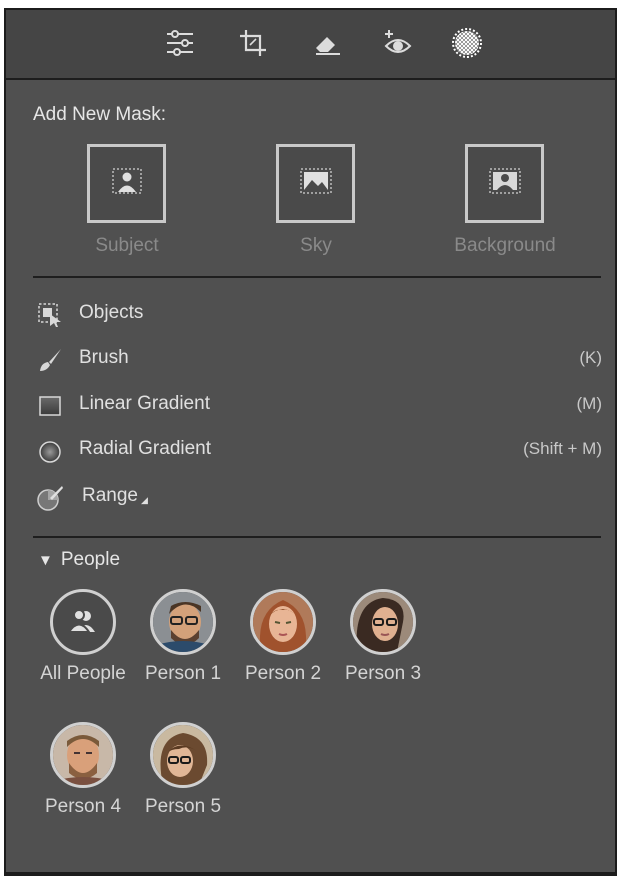 This screenshot has width=617, height=876. I want to click on objects-tool: Objects, so click(319, 314).